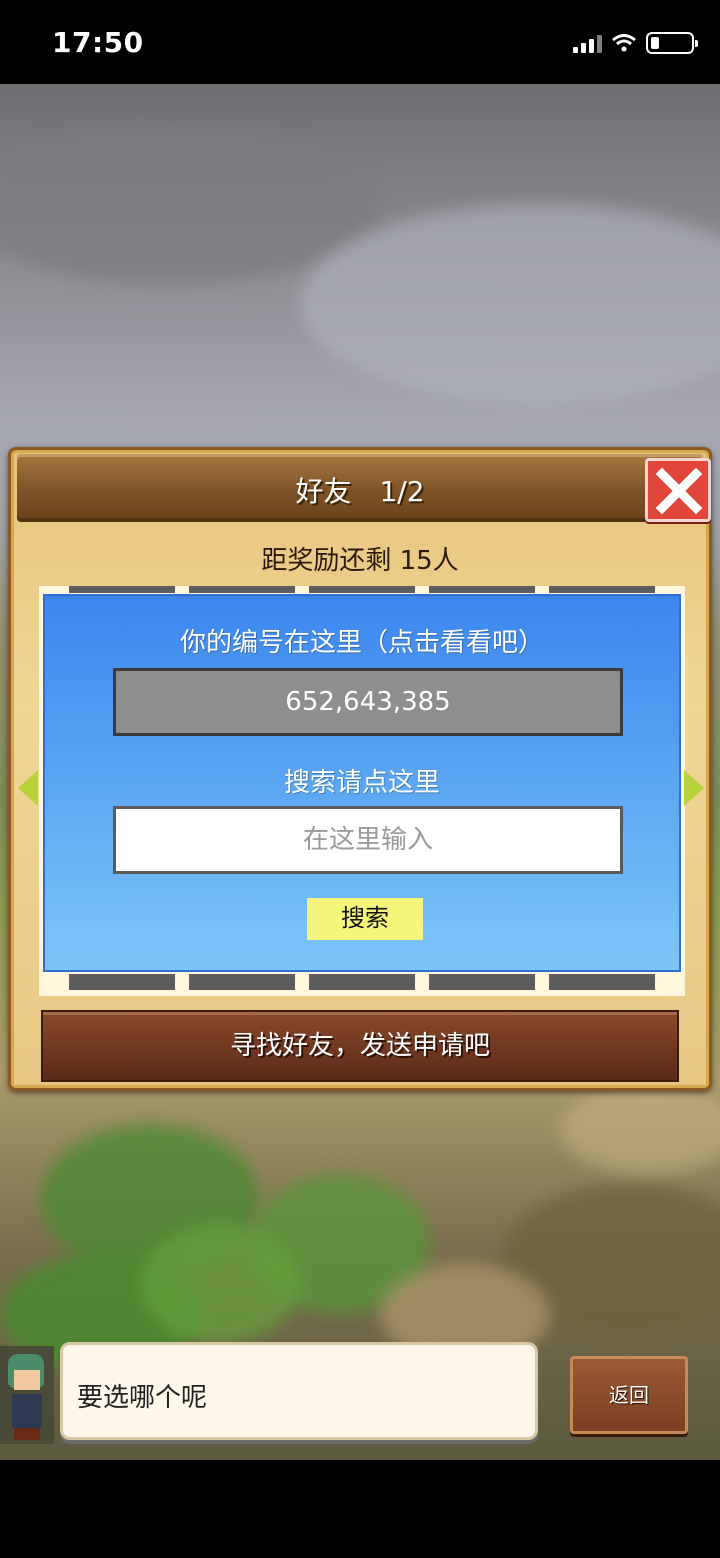 The width and height of the screenshot is (720, 1558). What do you see at coordinates (368, 702) in the screenshot?
I see `player-id-box: 652,643,385` at bounding box center [368, 702].